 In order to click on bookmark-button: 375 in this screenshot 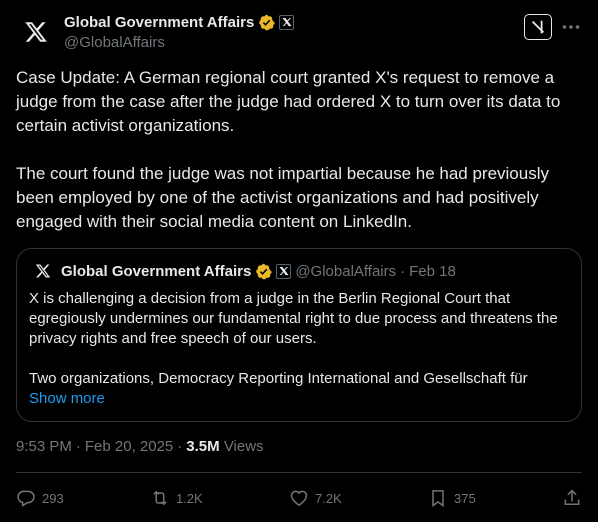, I will do `click(452, 498)`.